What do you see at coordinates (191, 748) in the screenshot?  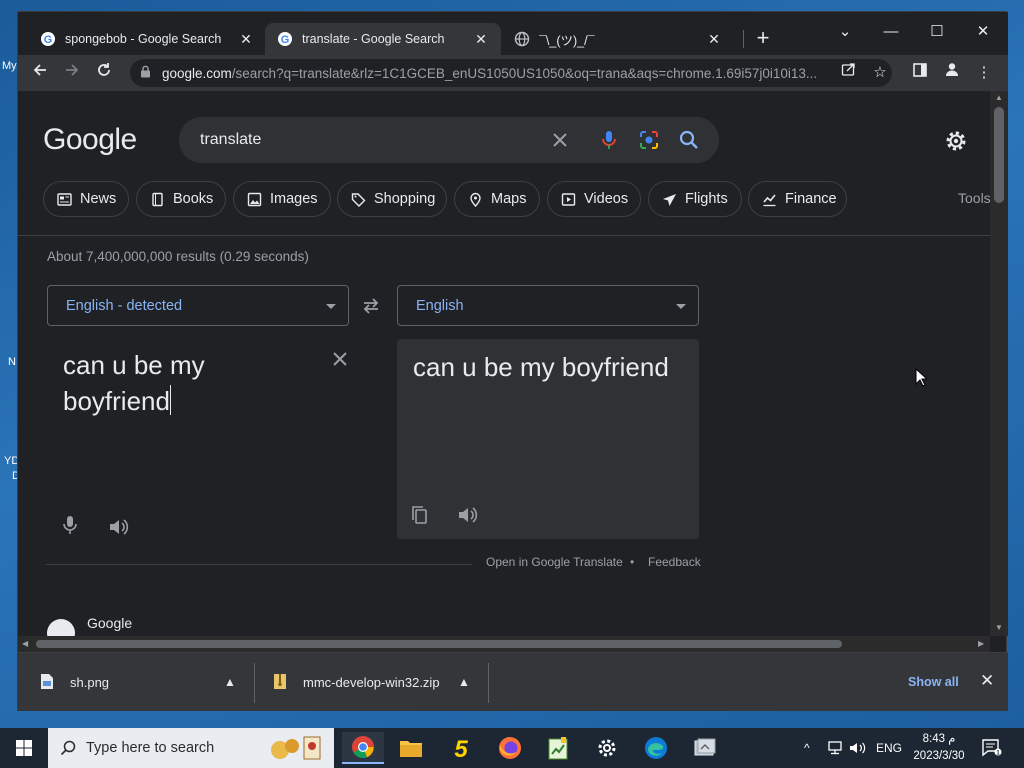 I see `taskbar-search: Type here to search` at bounding box center [191, 748].